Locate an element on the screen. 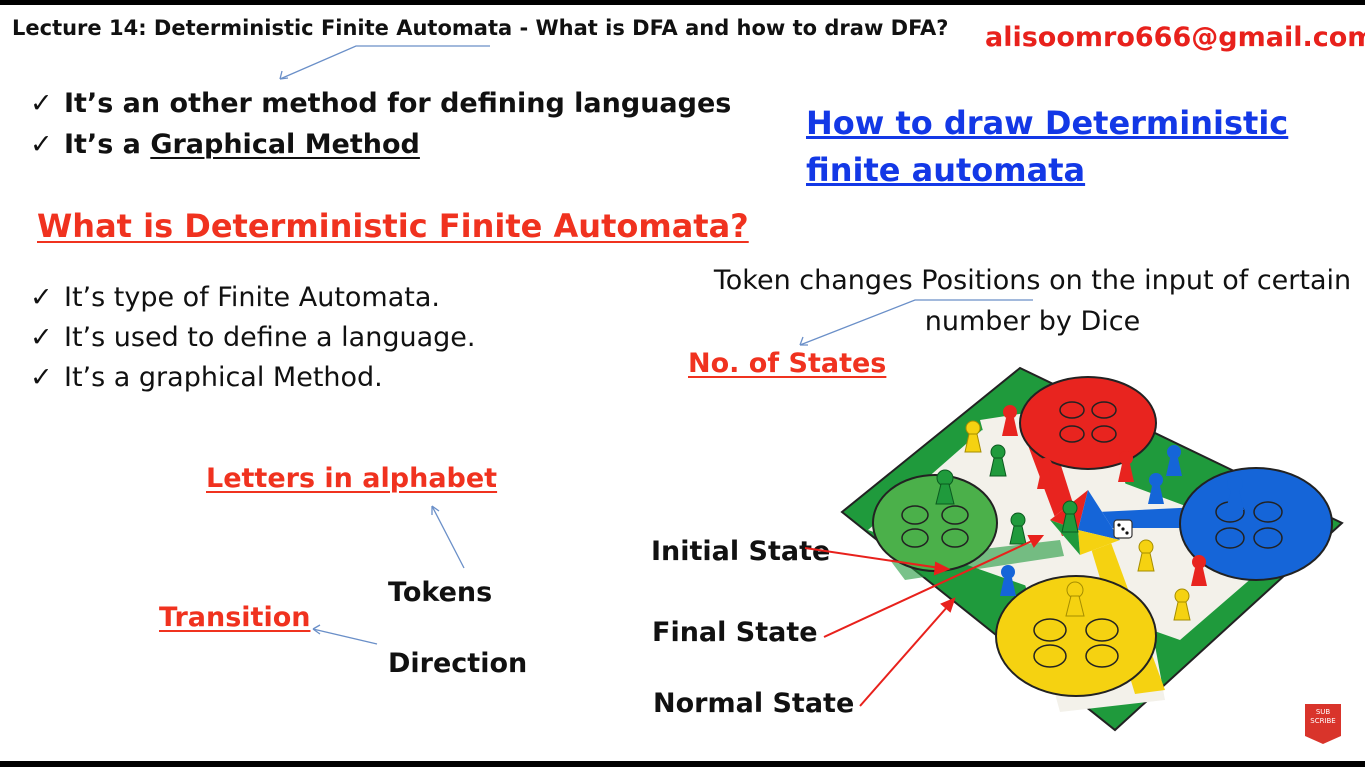 The image size is (1365, 767). title-callout-arrow is located at coordinates (384, 62).